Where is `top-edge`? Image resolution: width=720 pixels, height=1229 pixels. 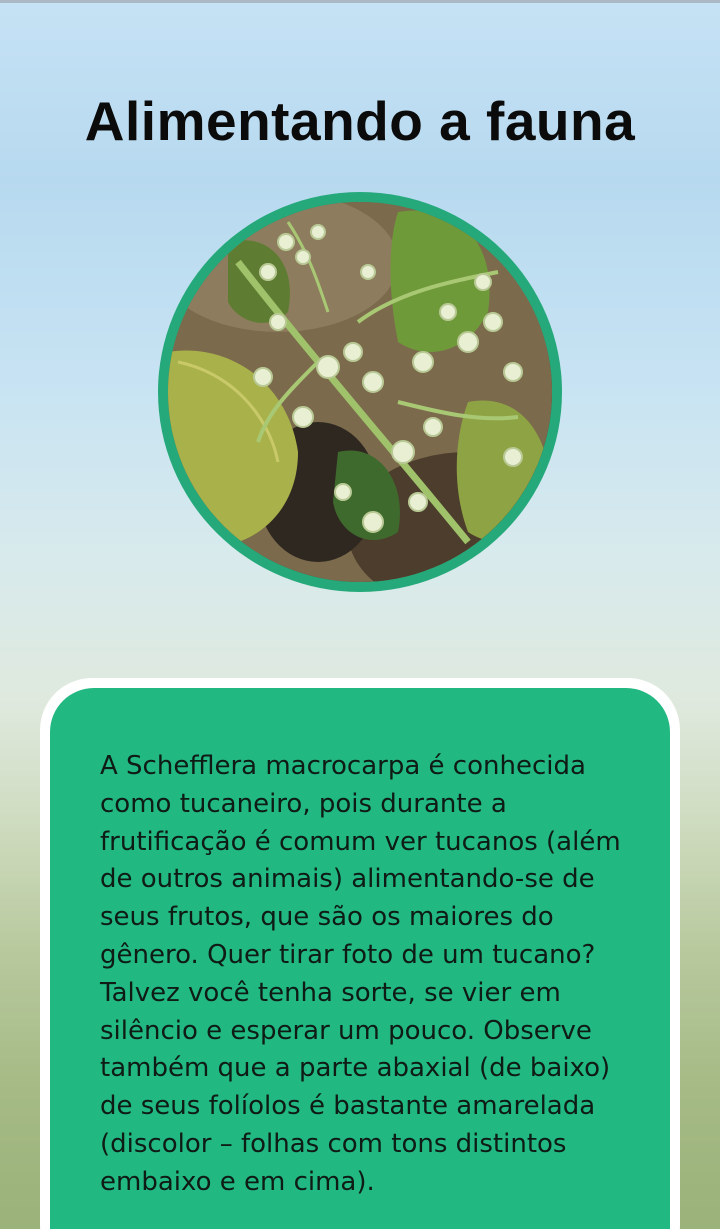 top-edge is located at coordinates (360, 1).